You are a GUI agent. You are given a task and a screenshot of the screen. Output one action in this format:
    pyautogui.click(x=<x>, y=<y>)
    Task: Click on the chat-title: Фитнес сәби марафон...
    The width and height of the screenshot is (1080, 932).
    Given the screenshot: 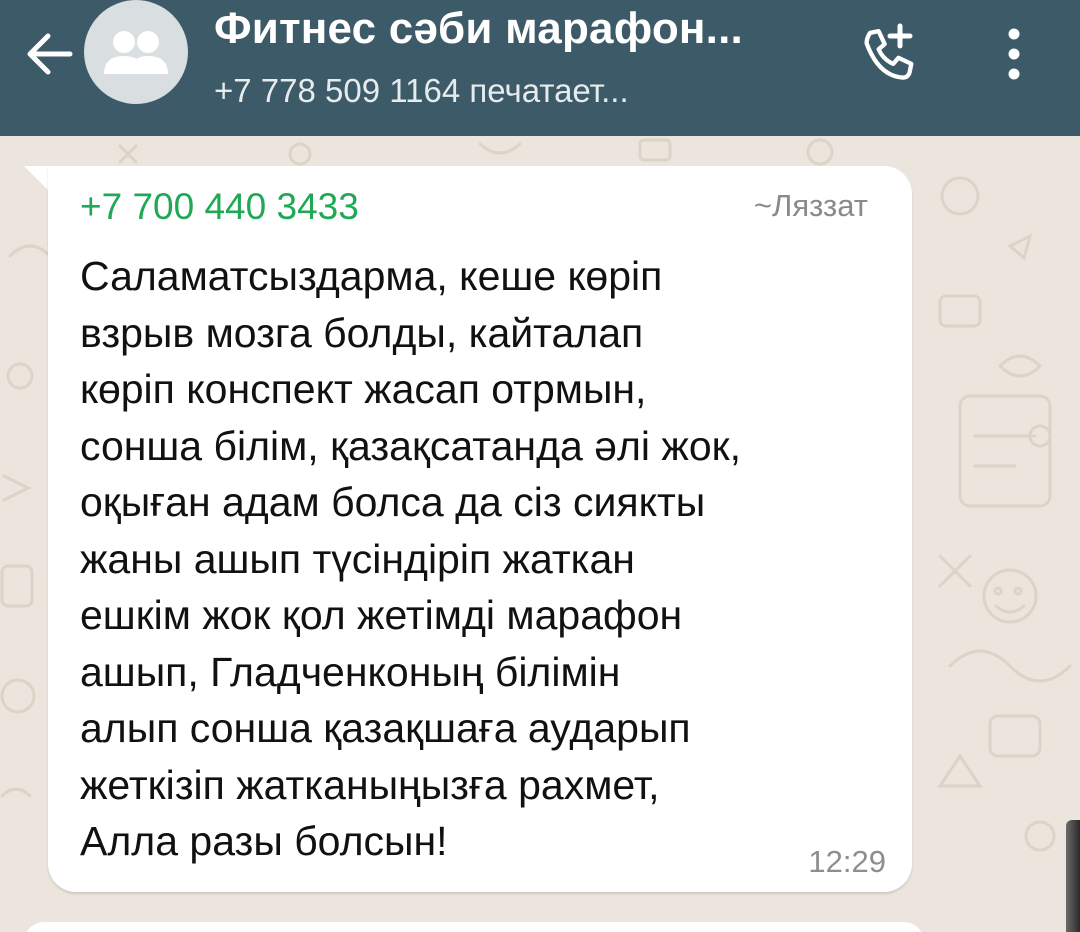 What is the action you would take?
    pyautogui.click(x=478, y=29)
    